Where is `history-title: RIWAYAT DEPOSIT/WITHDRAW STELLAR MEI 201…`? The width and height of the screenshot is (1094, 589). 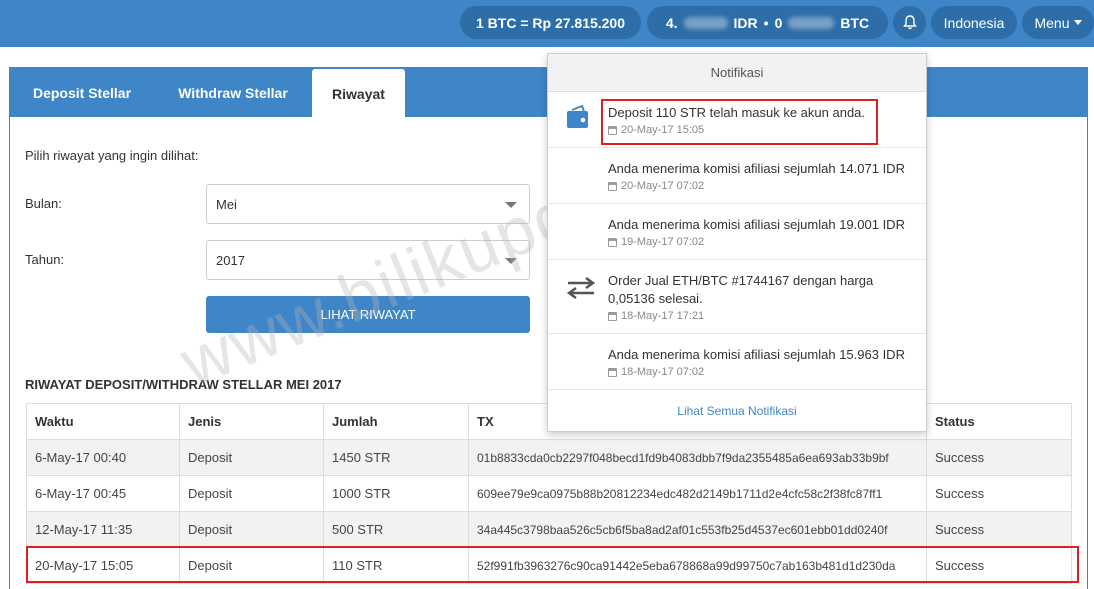
history-title: RIWAYAT DEPOSIT/WITHDRAW STELLAR MEI 201… is located at coordinates (183, 384).